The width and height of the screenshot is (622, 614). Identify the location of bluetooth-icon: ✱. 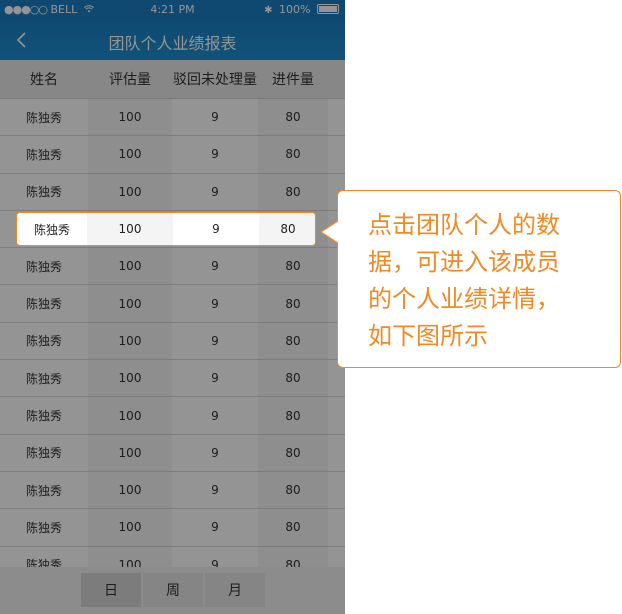
(268, 10).